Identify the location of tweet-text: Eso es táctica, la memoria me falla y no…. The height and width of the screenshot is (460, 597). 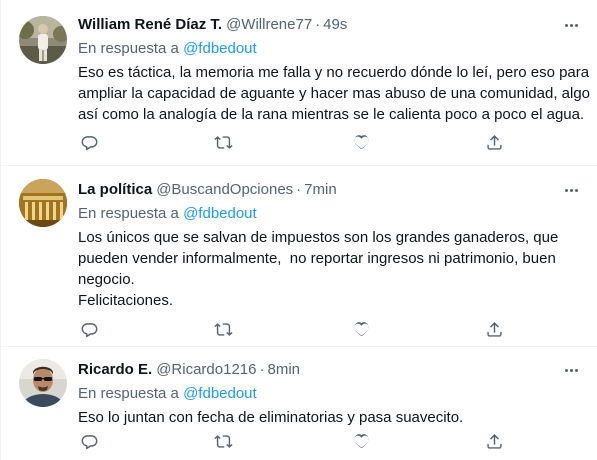
(334, 93).